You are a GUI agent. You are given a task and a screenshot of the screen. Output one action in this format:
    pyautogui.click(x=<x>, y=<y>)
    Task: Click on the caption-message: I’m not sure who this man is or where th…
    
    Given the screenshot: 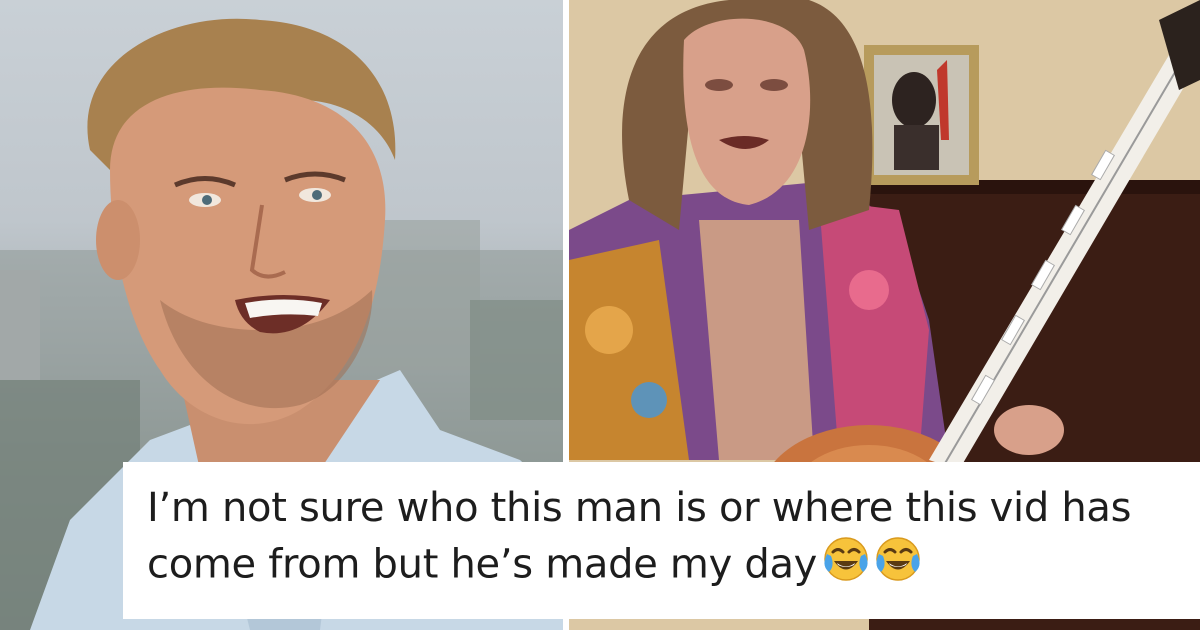 What is the action you would take?
    pyautogui.click(x=639, y=536)
    